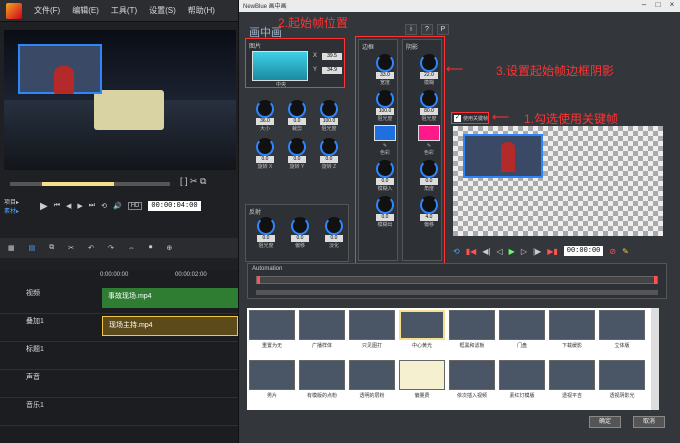  What do you see at coordinates (300, 226) in the screenshot?
I see `reflect-offset-knob` at bounding box center [300, 226].